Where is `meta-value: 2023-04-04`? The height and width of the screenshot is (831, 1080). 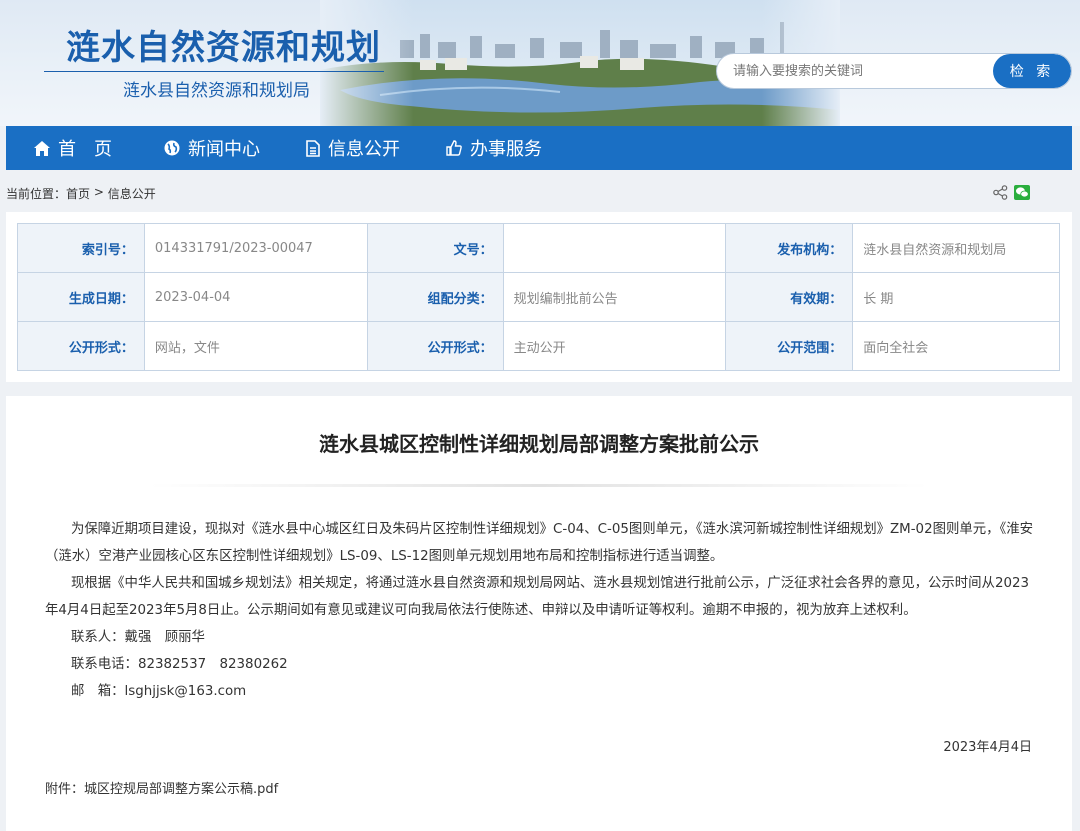 meta-value: 2023-04-04 is located at coordinates (255, 297).